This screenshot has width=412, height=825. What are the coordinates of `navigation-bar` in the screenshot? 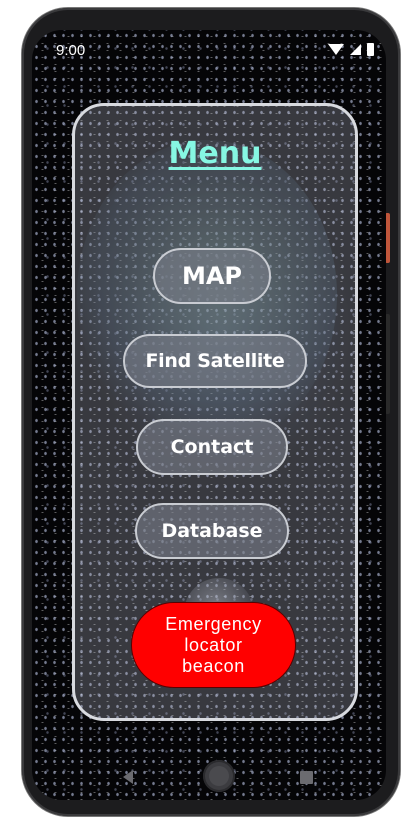 It's located at (209, 780).